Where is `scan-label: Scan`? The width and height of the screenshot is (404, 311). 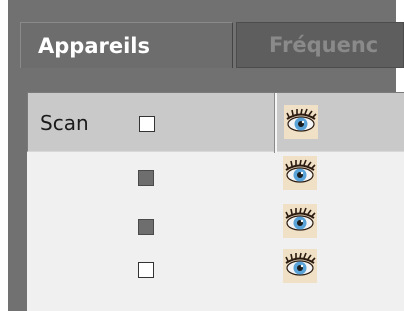
scan-label: Scan is located at coordinates (64, 123).